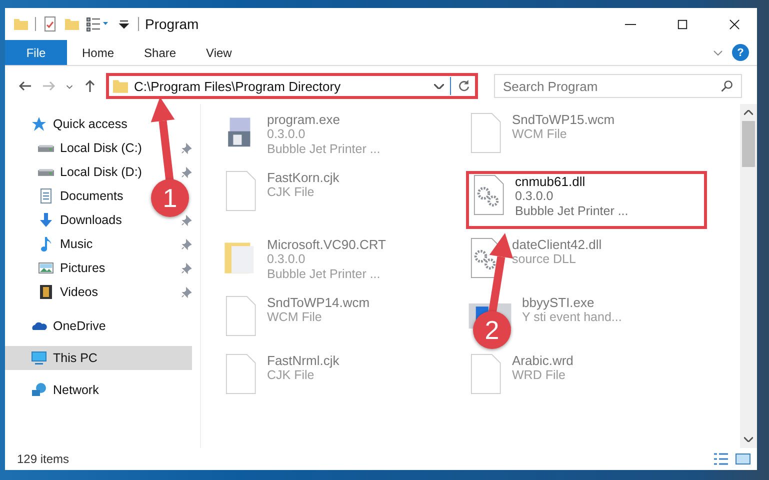  What do you see at coordinates (59, 268) in the screenshot?
I see `nav-item: Pictures` at bounding box center [59, 268].